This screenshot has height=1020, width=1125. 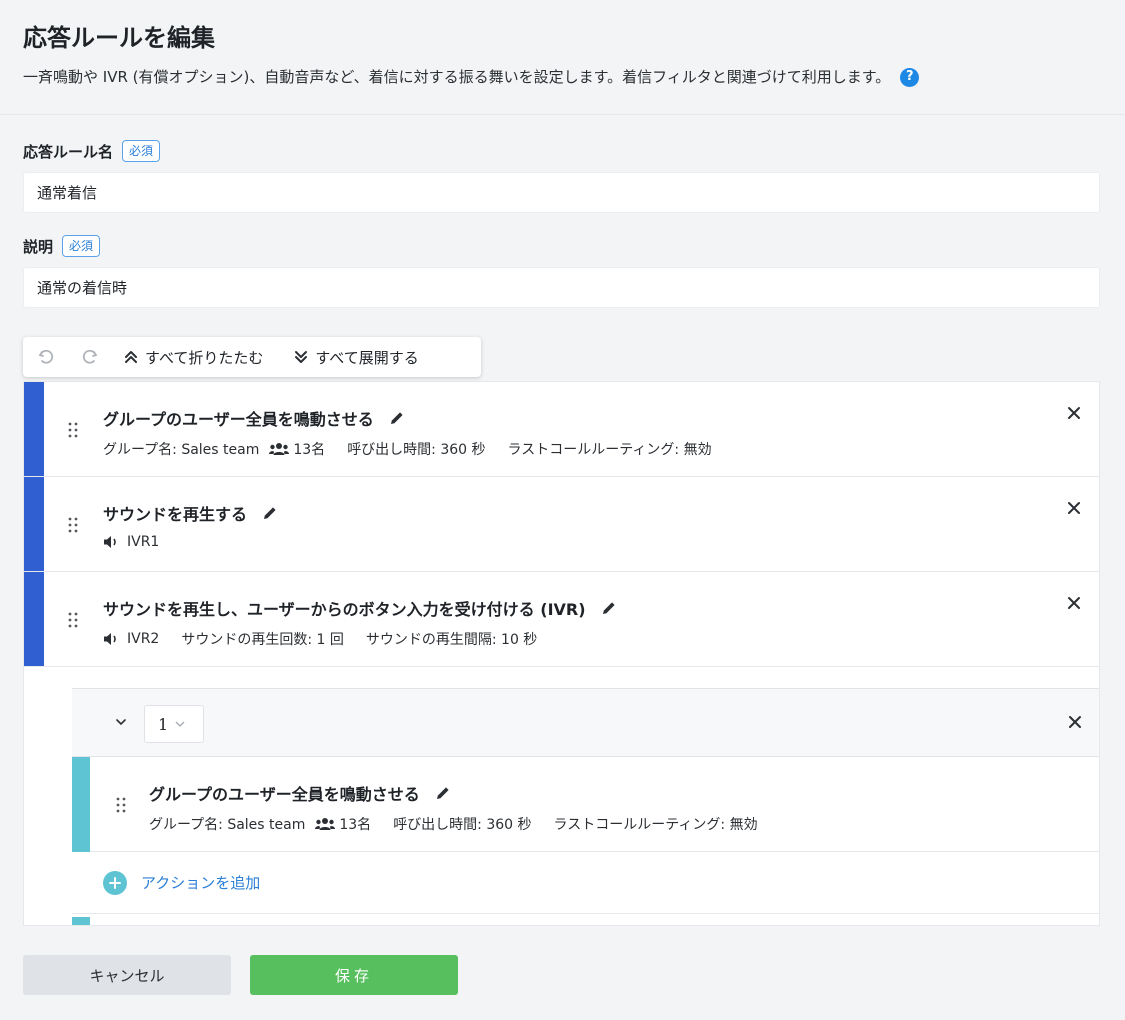 What do you see at coordinates (119, 38) in the screenshot?
I see `page-title: 応答ルールを編集` at bounding box center [119, 38].